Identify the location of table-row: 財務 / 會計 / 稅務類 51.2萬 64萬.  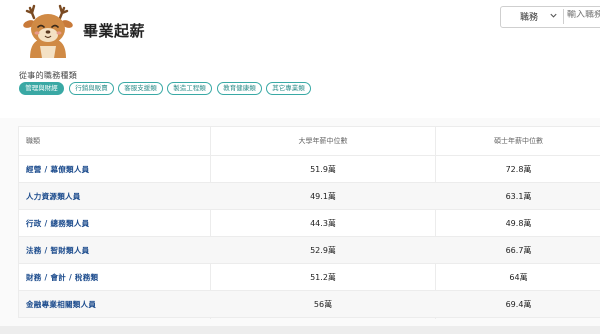
(309, 276).